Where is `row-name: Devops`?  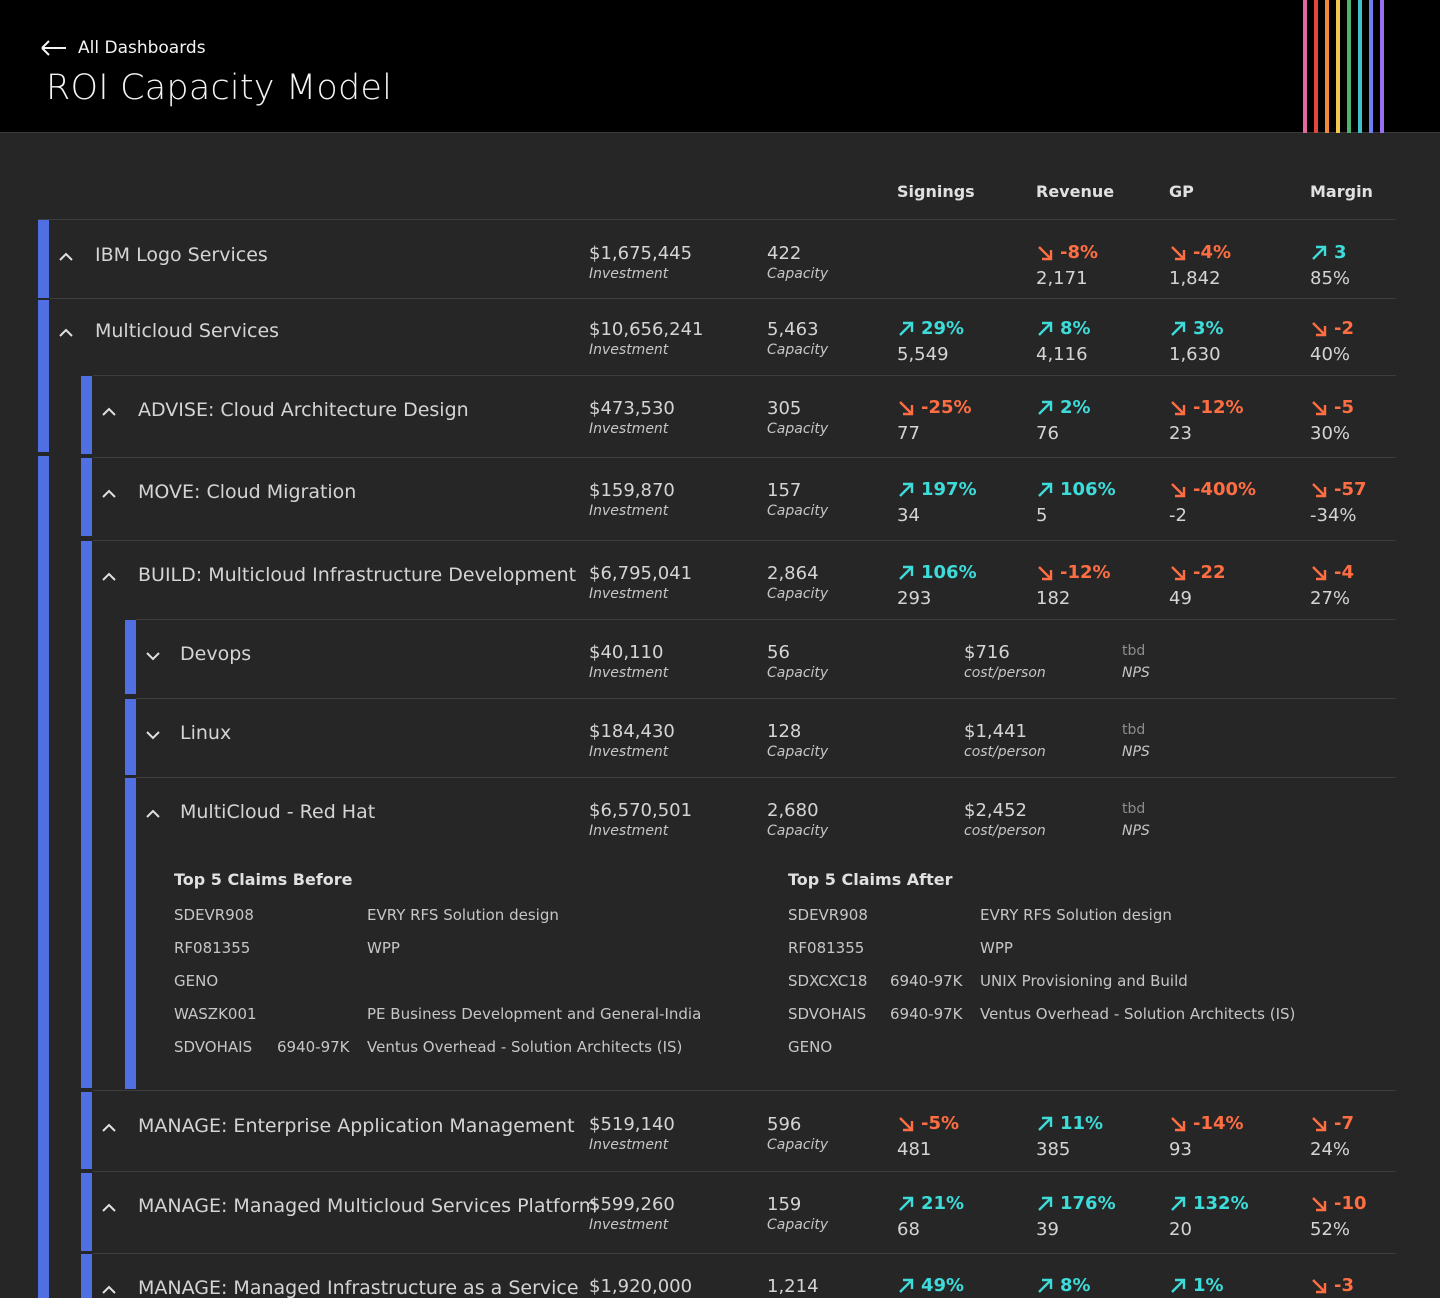 row-name: Devops is located at coordinates (216, 654).